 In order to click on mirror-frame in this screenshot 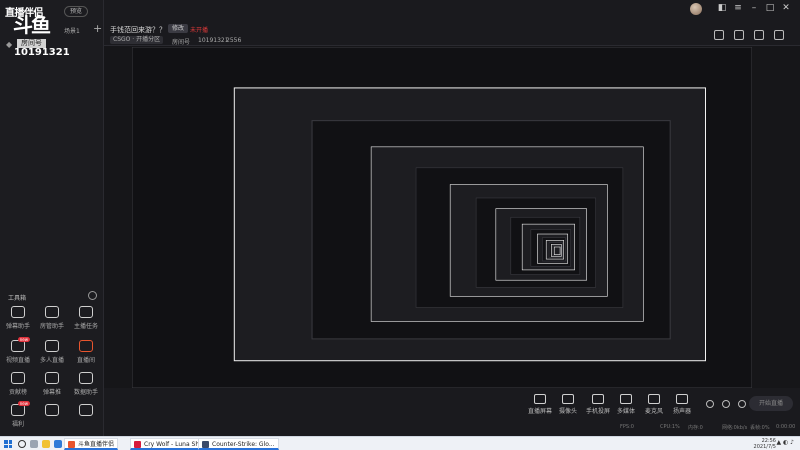, I will do `click(557, 250)`.